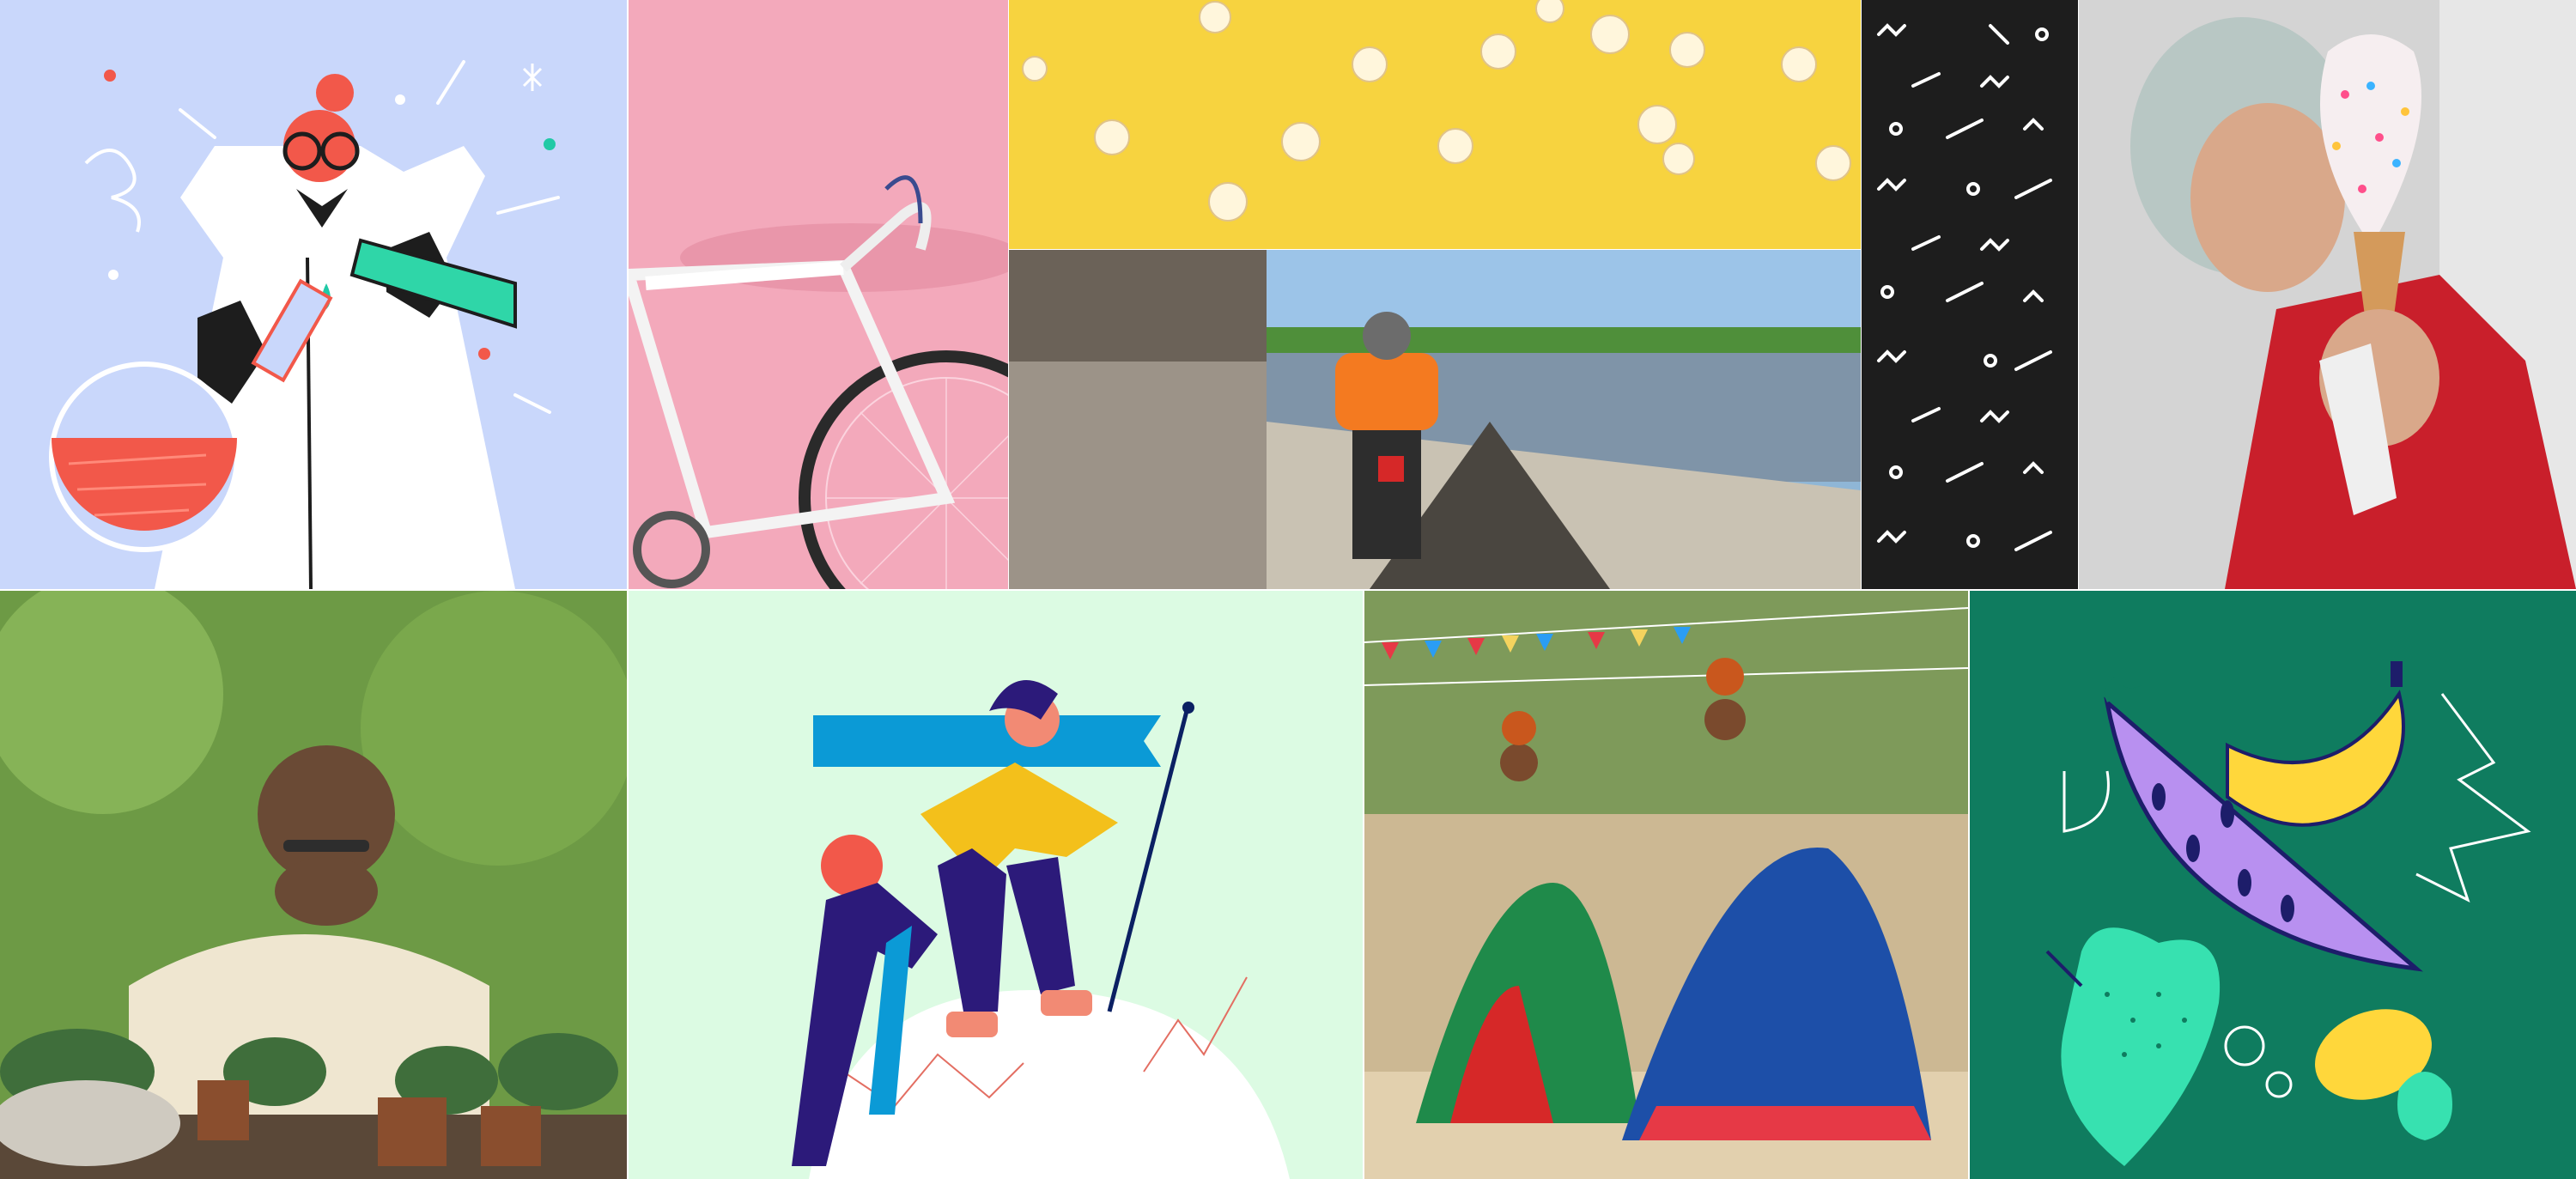 This screenshot has height=1179, width=2576. I want to click on scientist-illustration-tile, so click(313, 294).